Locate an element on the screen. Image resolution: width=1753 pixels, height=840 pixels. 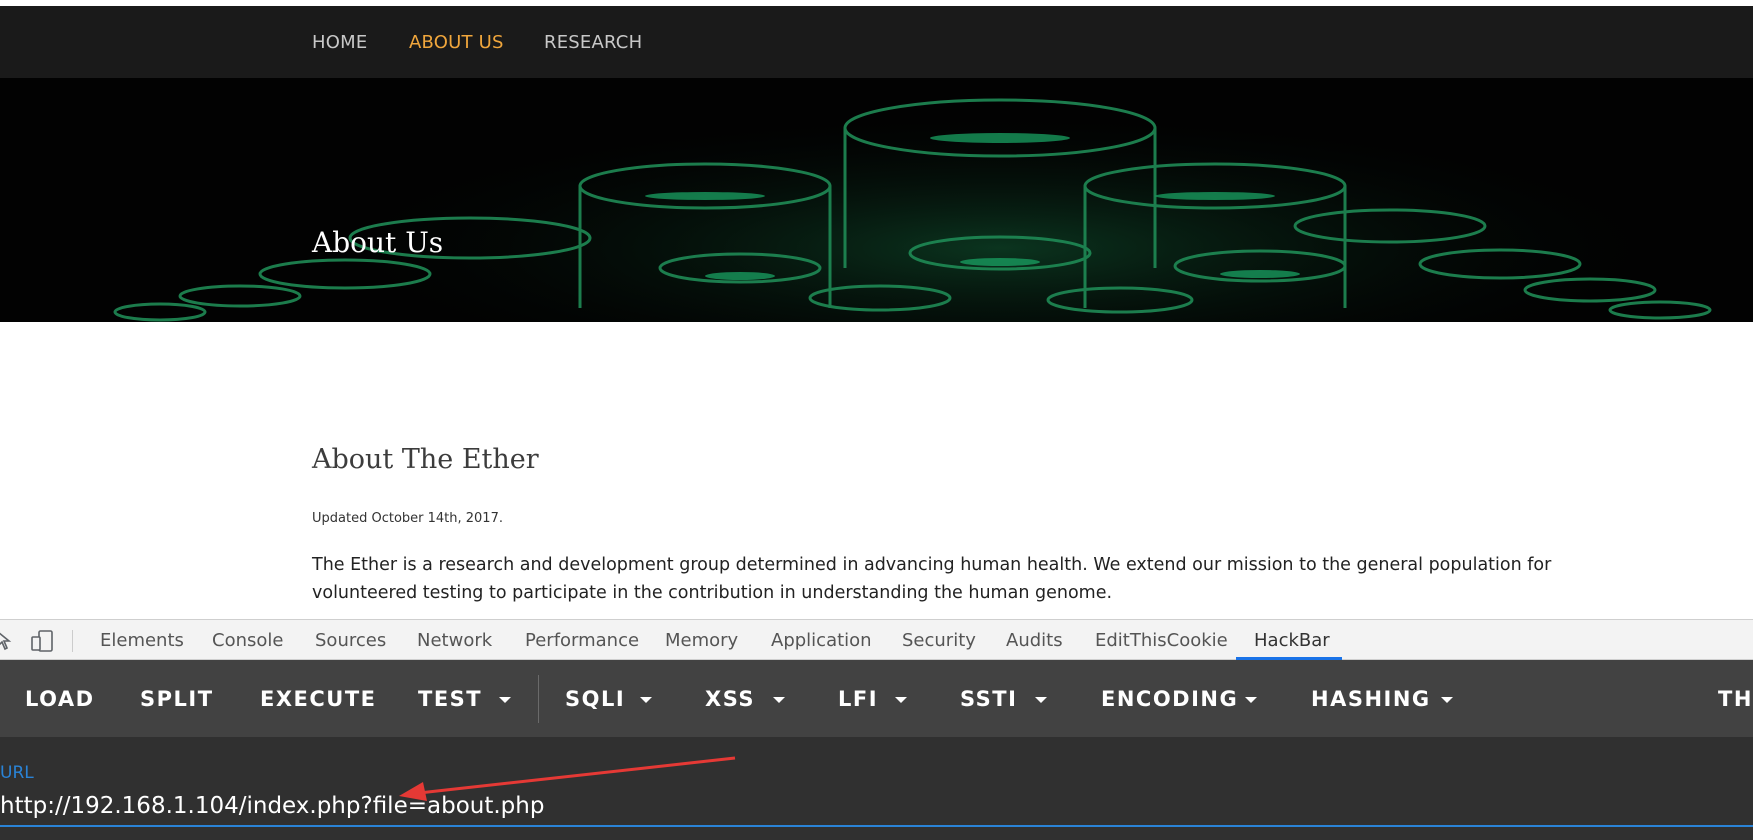
tab-security: Security is located at coordinates (939, 640).